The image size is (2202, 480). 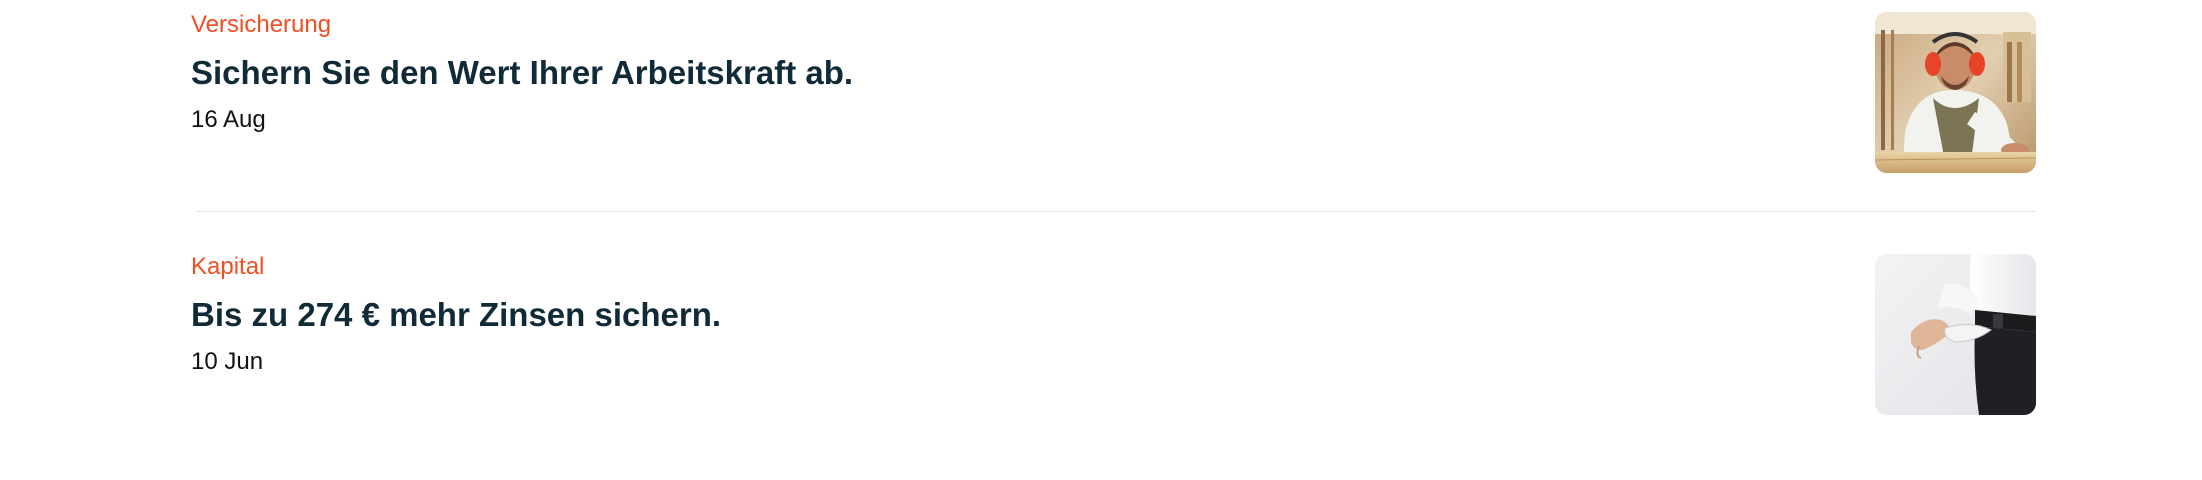 What do you see at coordinates (261, 25) in the screenshot?
I see `article-category: Versicherung` at bounding box center [261, 25].